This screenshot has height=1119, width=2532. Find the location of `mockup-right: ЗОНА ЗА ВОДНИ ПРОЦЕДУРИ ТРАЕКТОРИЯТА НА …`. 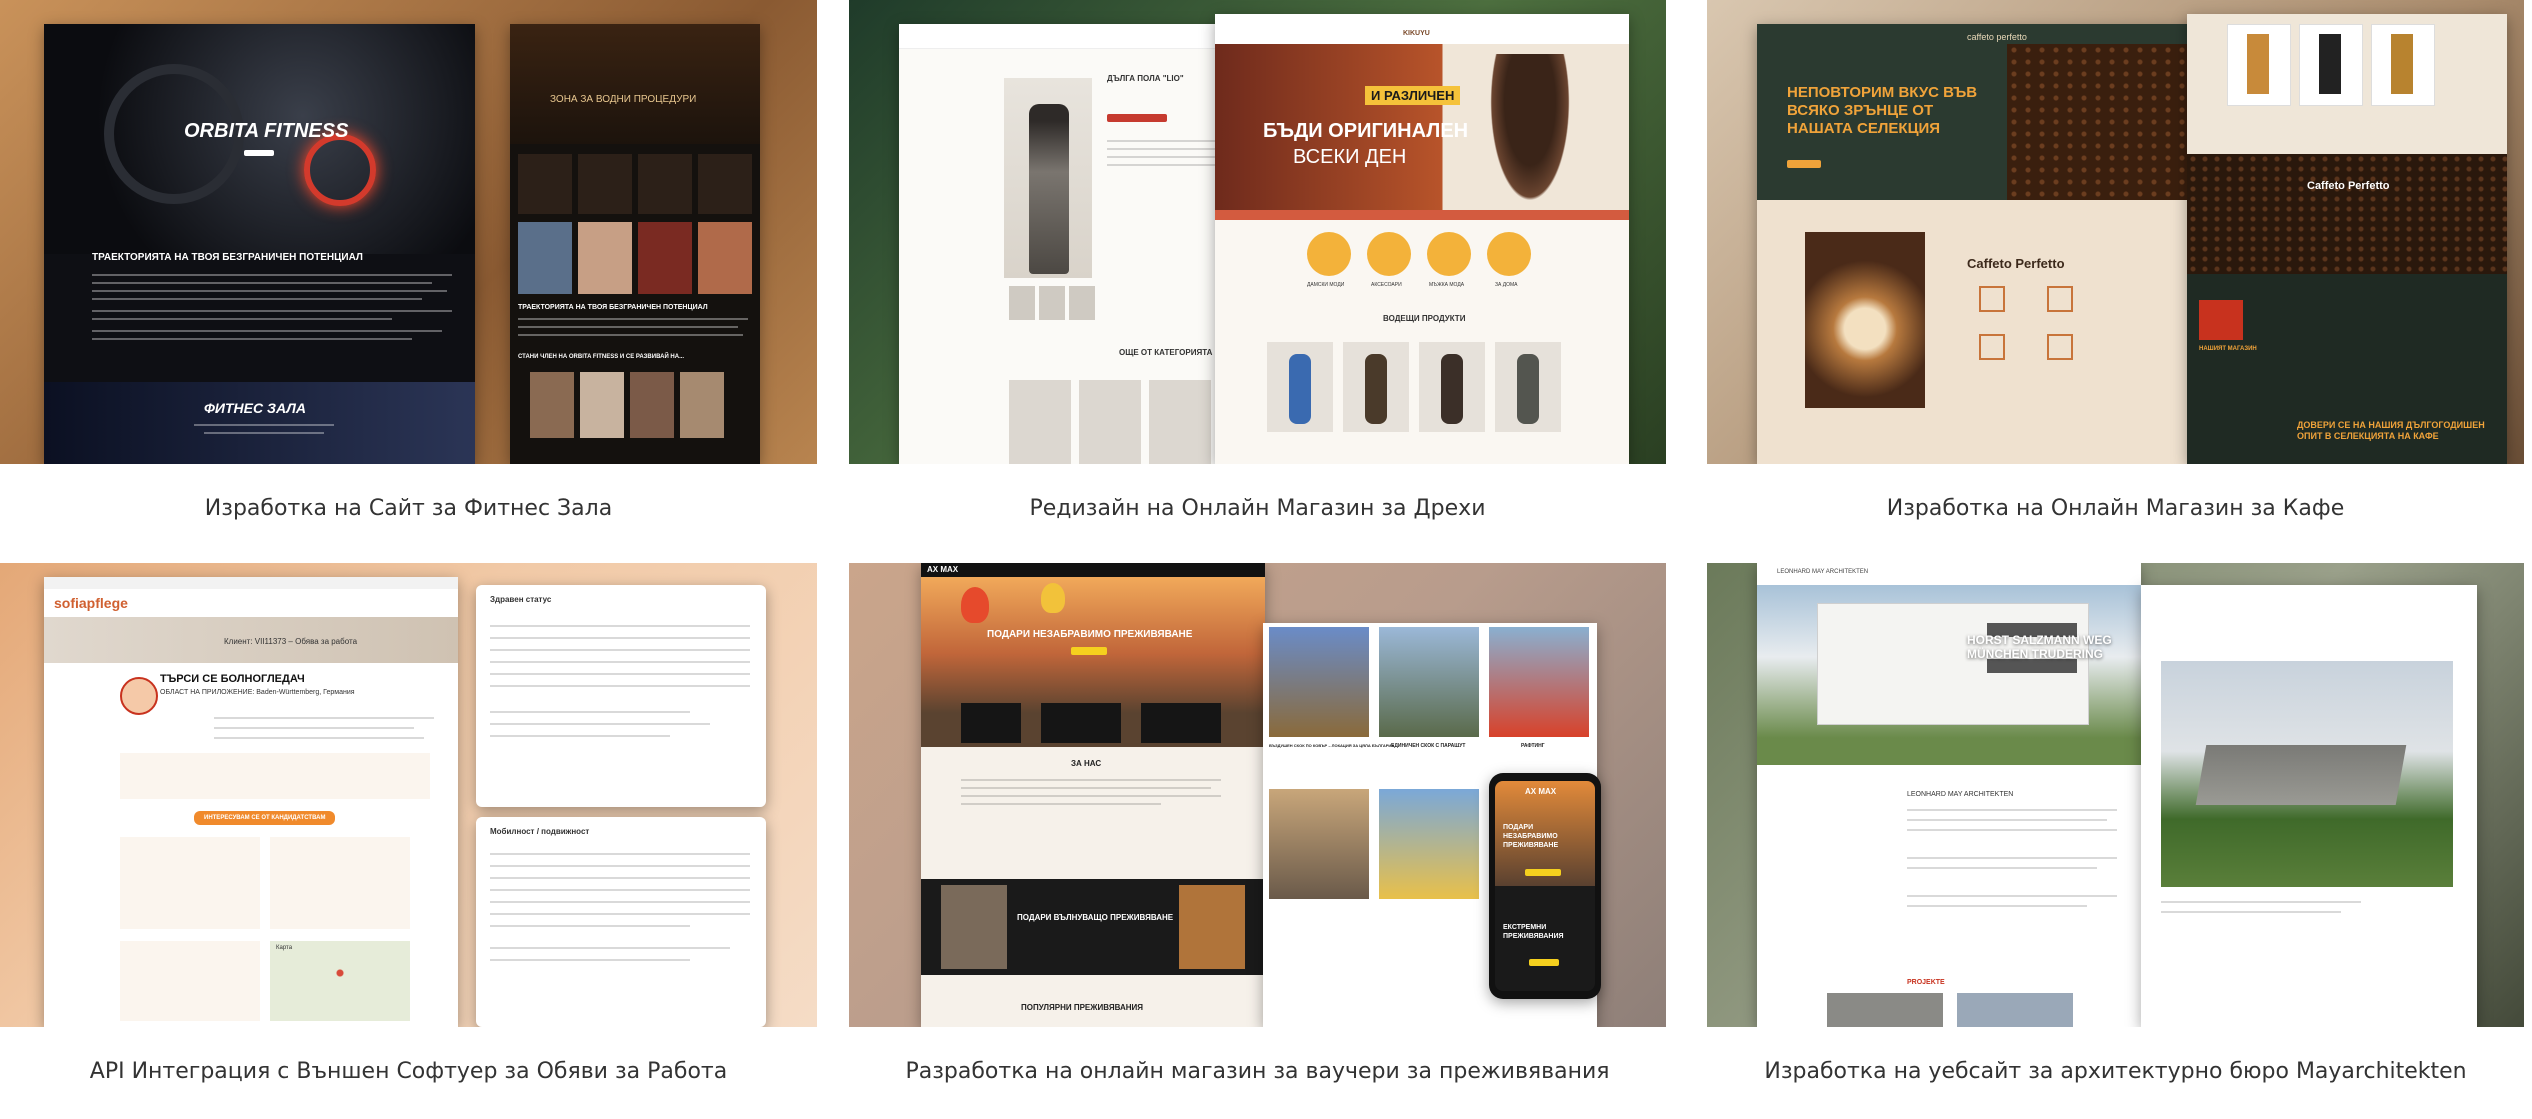

mockup-right: ЗОНА ЗА ВОДНИ ПРОЦЕДУРИ ТРАЕКТОРИЯТА НА … is located at coordinates (635, 244).